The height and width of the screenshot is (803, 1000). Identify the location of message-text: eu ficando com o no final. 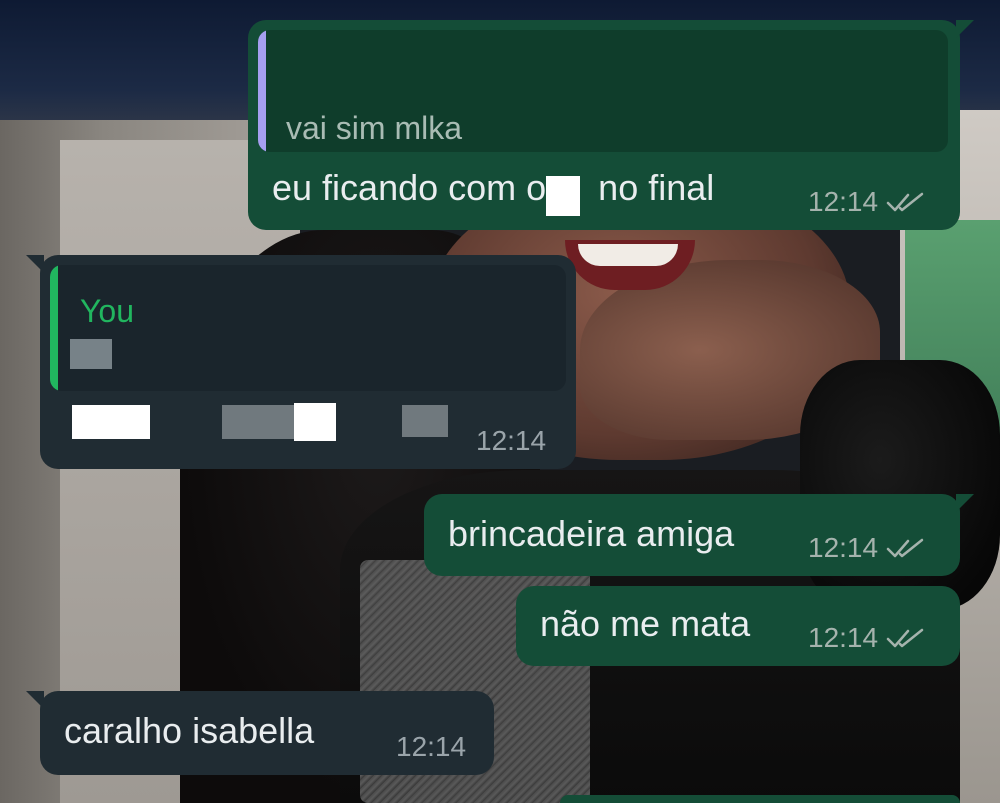
(493, 192).